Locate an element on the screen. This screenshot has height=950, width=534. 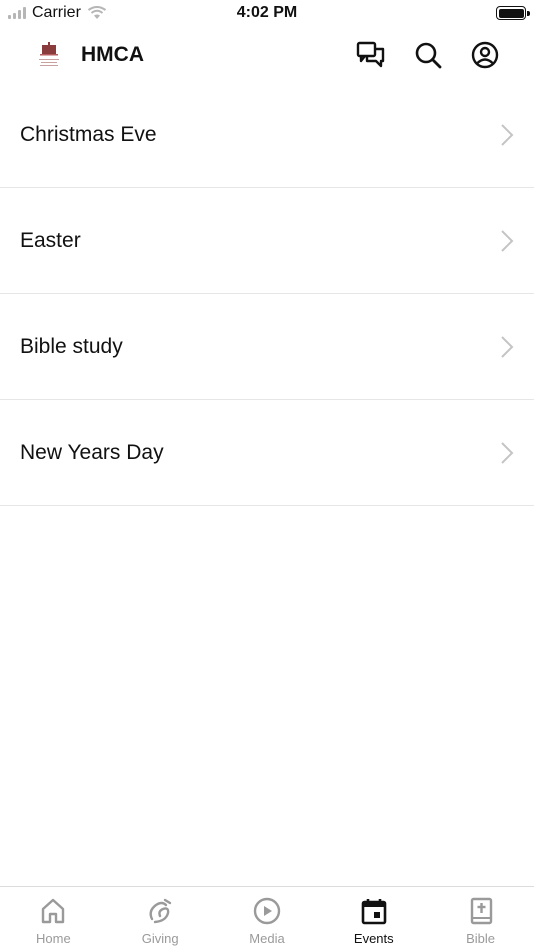
profile-button is located at coordinates (485, 55).